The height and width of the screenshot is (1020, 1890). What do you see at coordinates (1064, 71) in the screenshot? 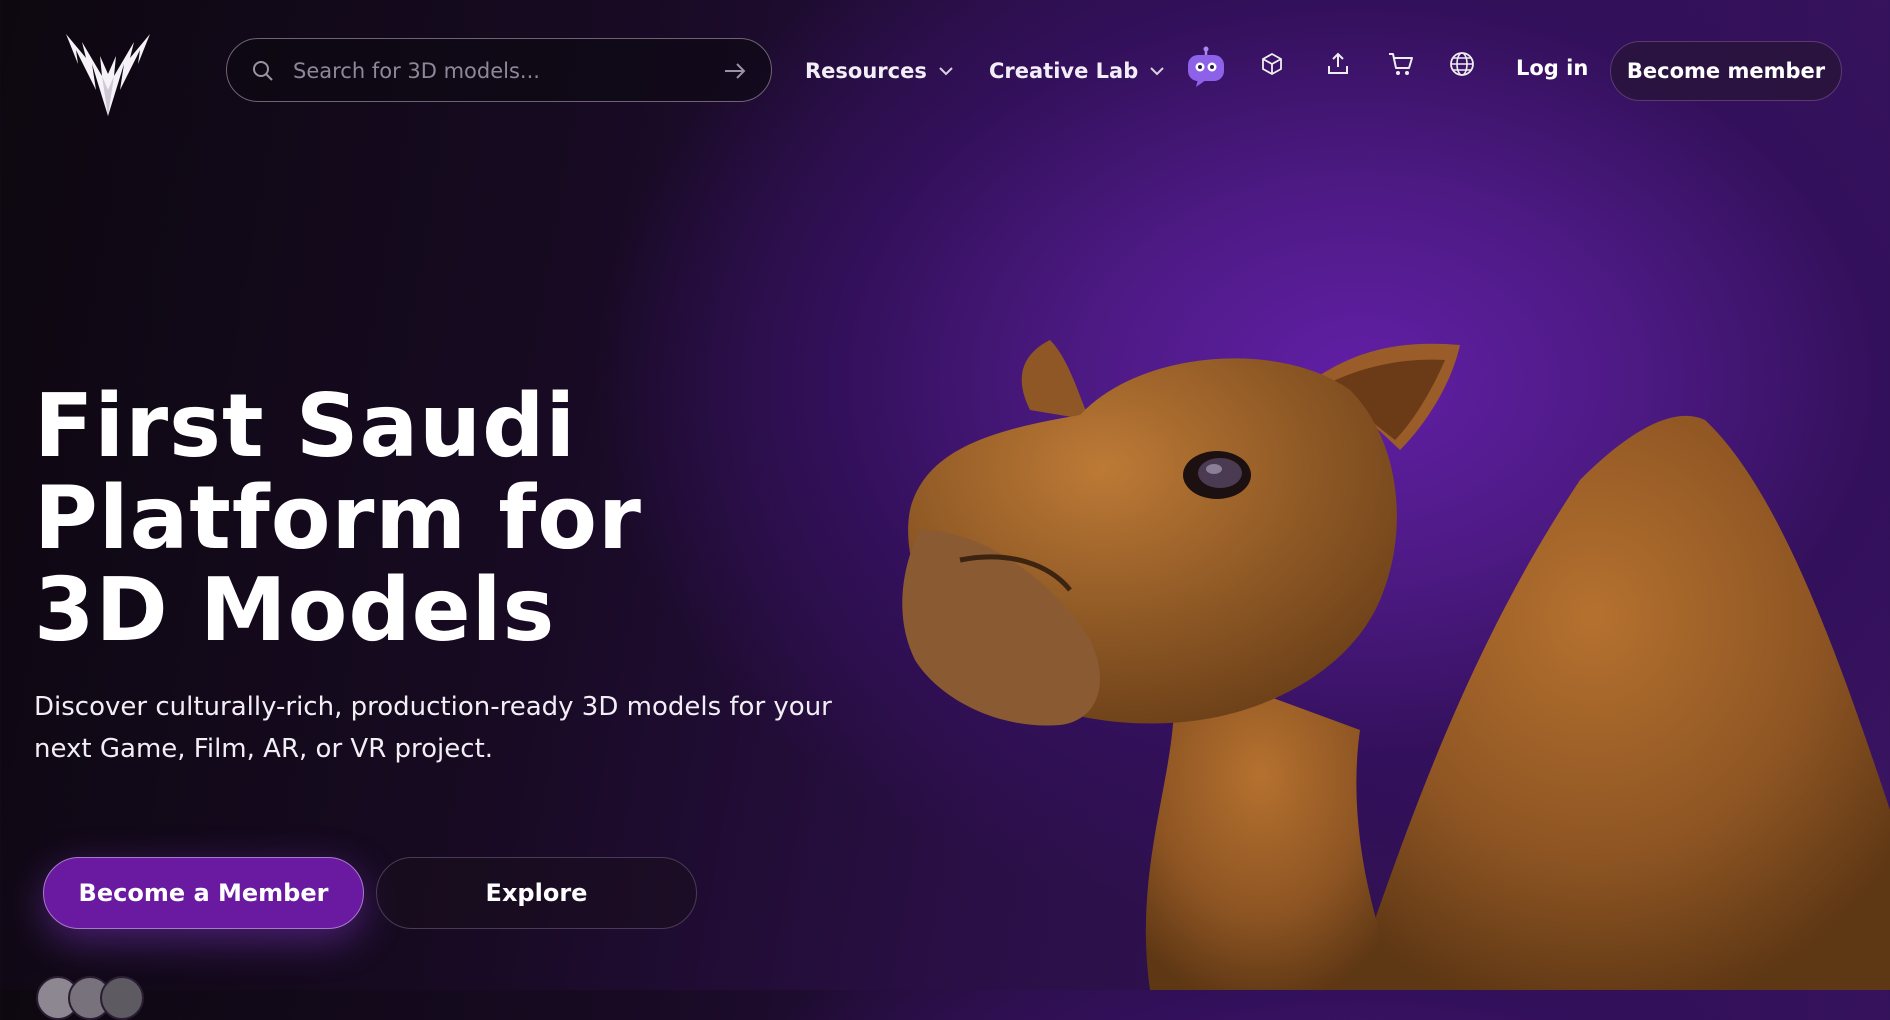
I see `creative-lab-menu-label: Creative Lab` at bounding box center [1064, 71].